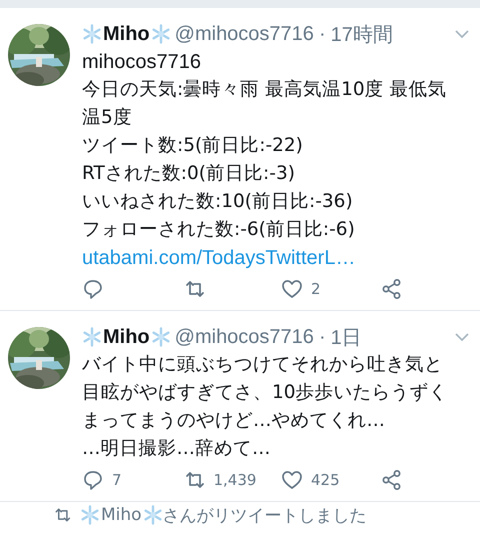  Describe the element at coordinates (107, 118) in the screenshot. I see `tweet-text: 温5度` at that location.